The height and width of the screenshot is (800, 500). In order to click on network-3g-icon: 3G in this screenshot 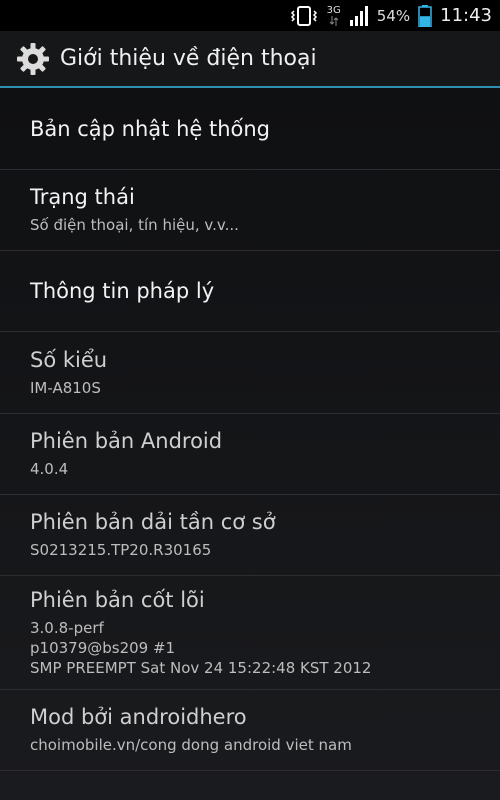, I will do `click(333, 15)`.